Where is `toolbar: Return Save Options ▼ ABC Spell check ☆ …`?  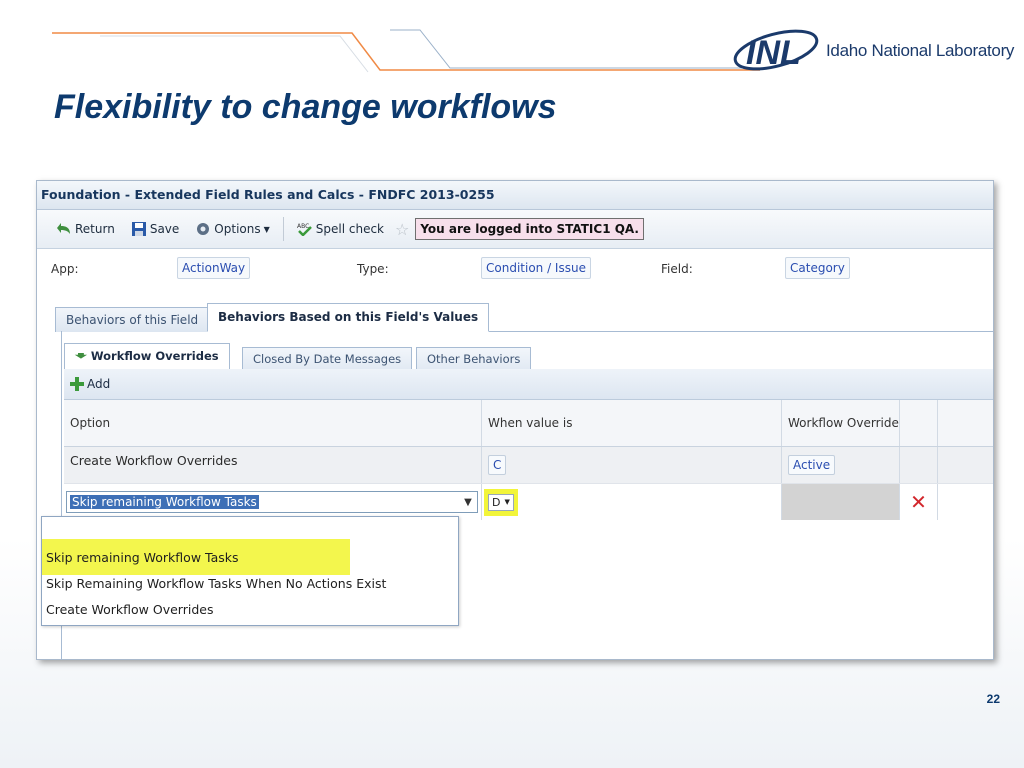
toolbar: Return Save Options ▼ ABC Spell check ☆ … is located at coordinates (515, 229).